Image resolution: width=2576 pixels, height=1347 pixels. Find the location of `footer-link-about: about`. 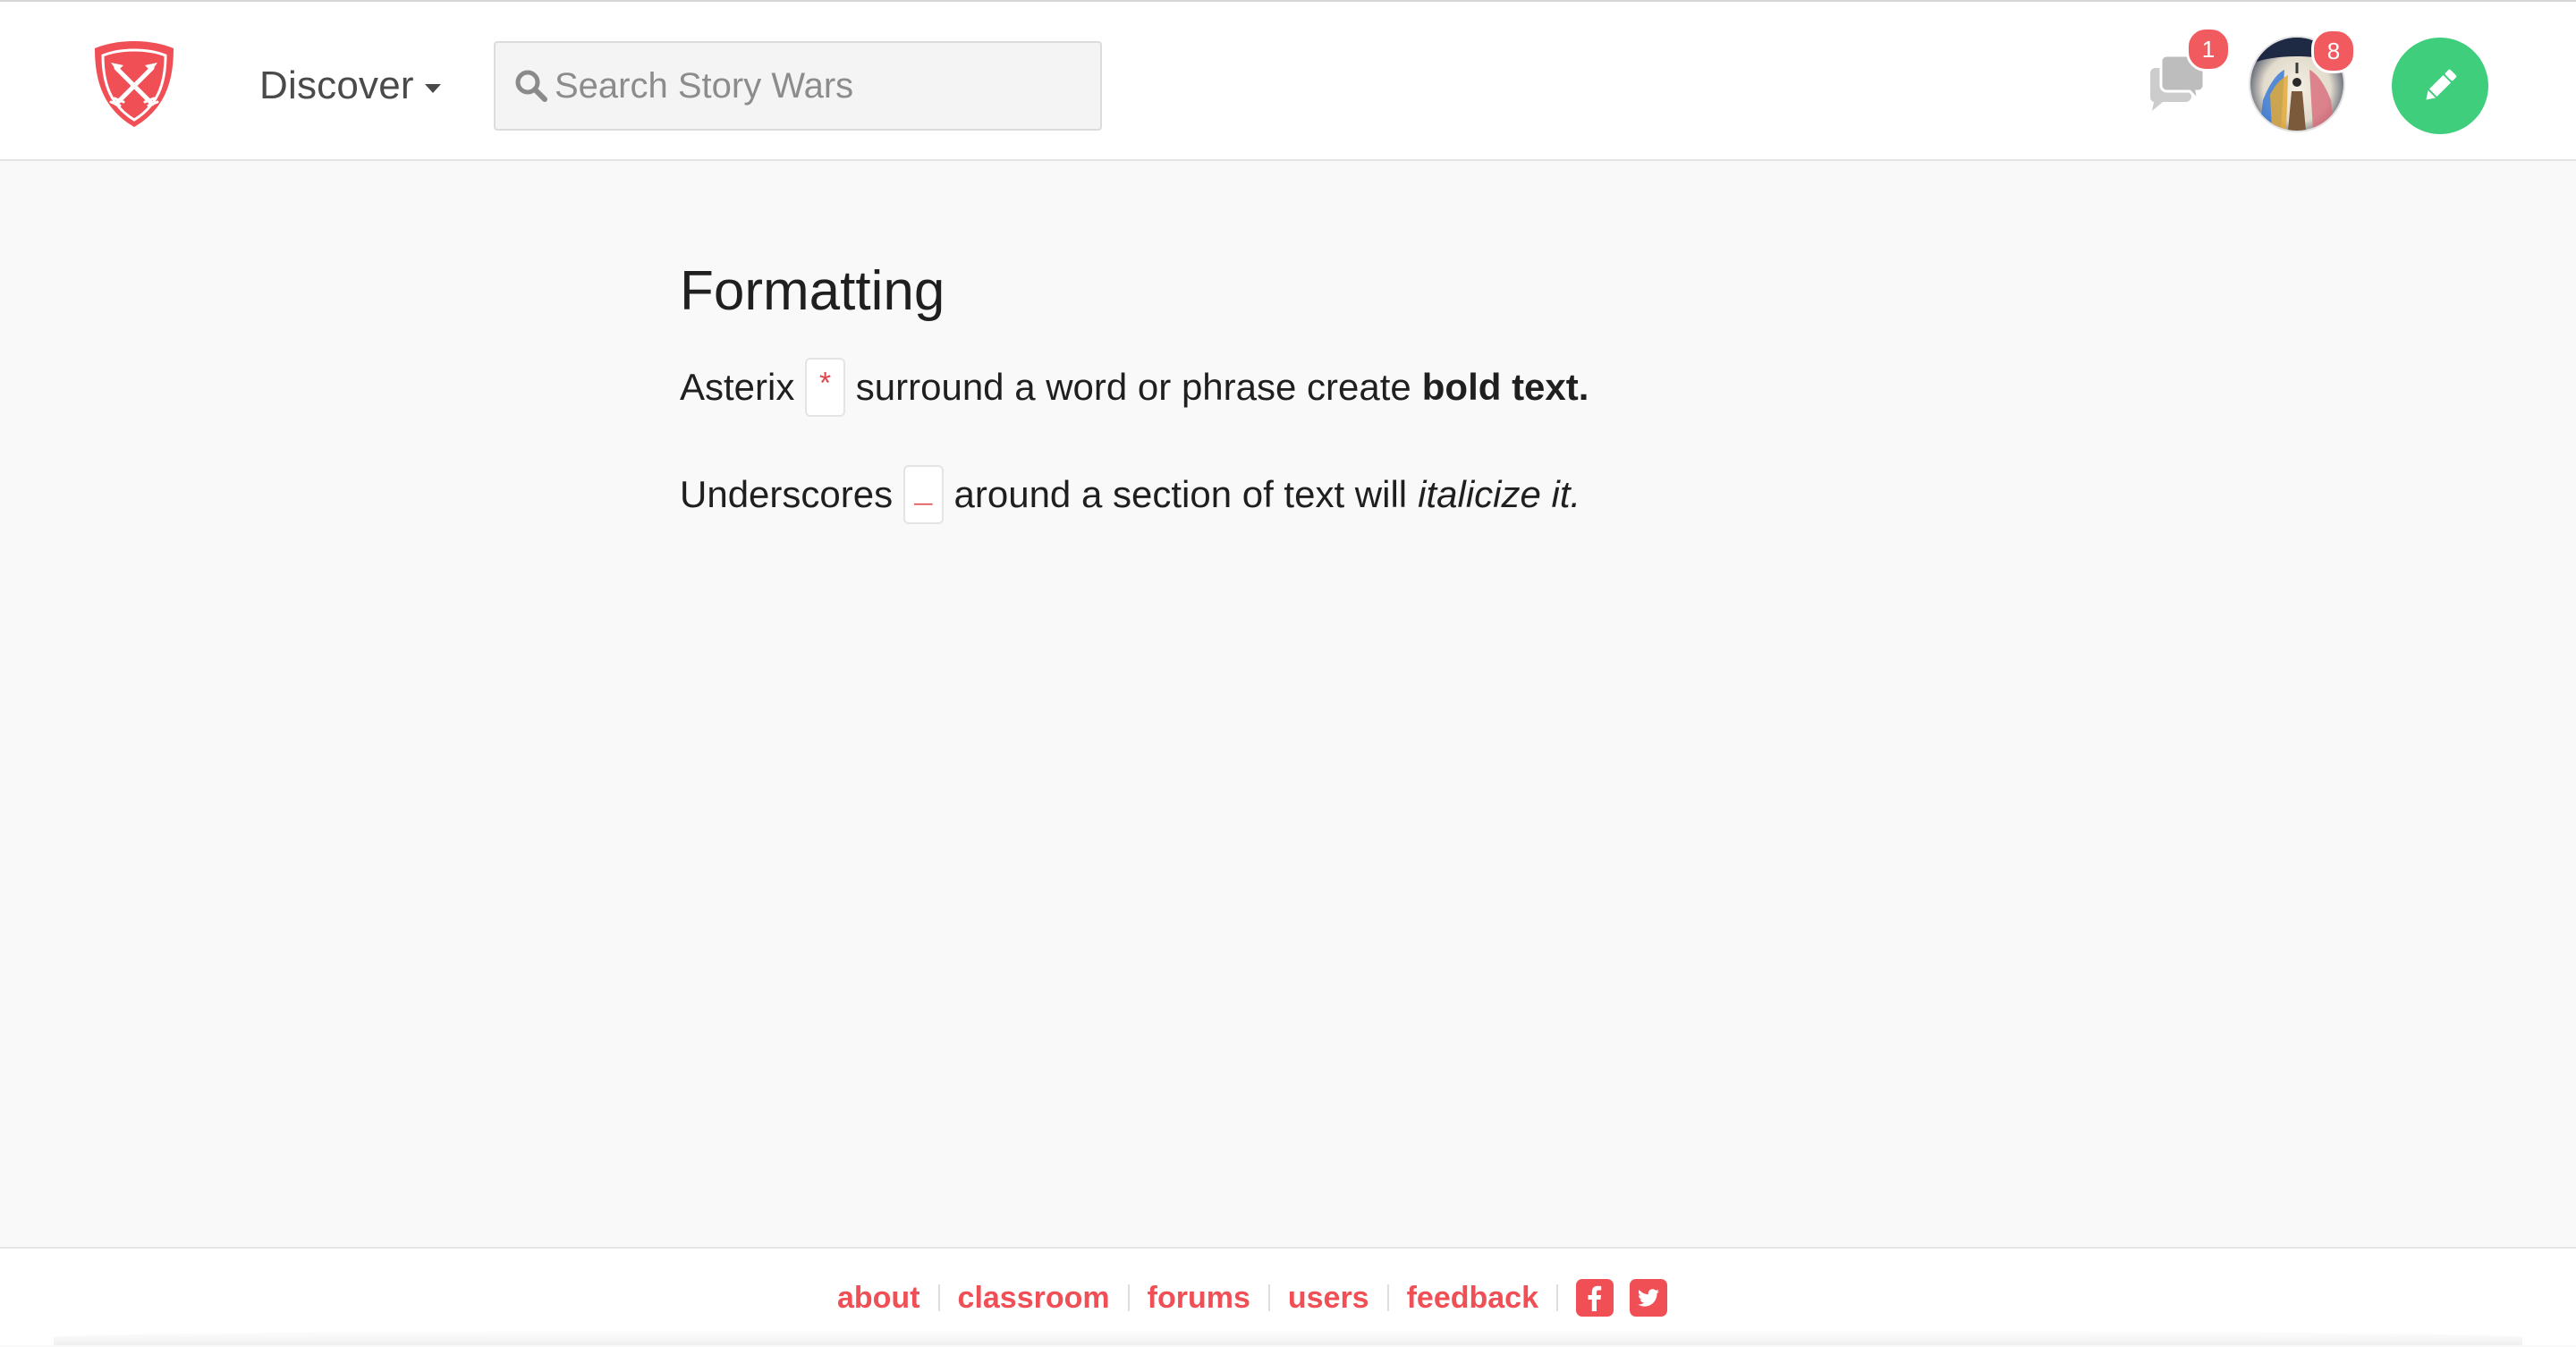

footer-link-about: about is located at coordinates (878, 1298).